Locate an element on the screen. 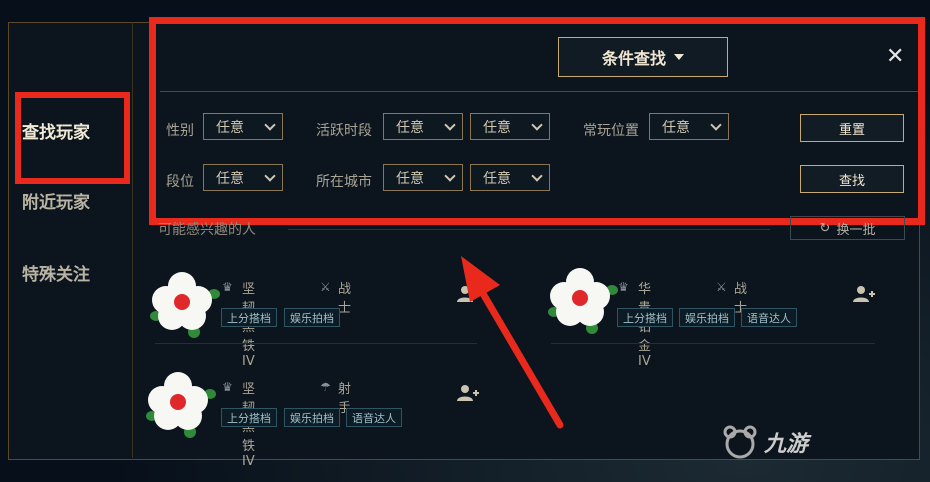 This screenshot has height=482, width=930. watermark: 九游 is located at coordinates (765, 442).